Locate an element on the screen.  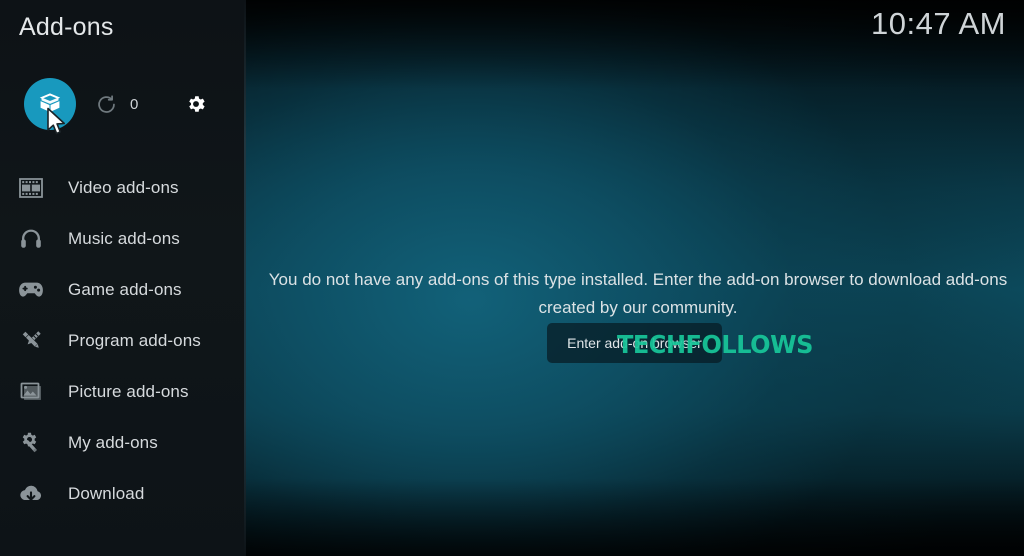
sidebar-item-video-addons: Video add-ons is located at coordinates (123, 187).